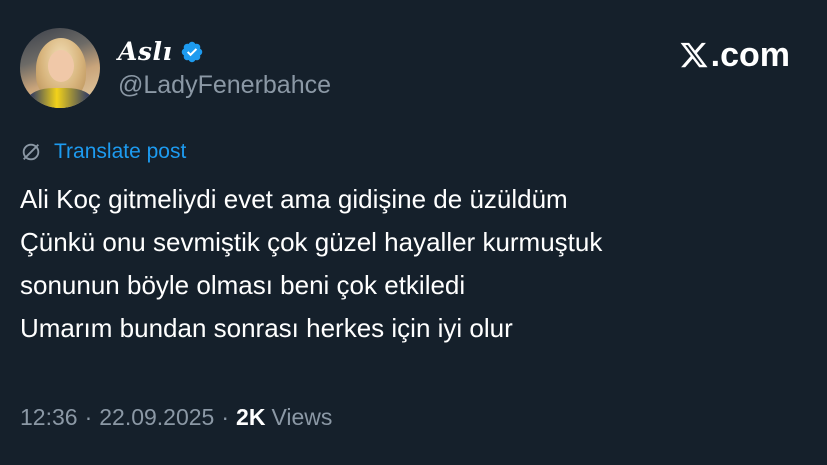 The image size is (827, 465). What do you see at coordinates (224, 85) in the screenshot?
I see `author-handle: @LadyFenerbahce` at bounding box center [224, 85].